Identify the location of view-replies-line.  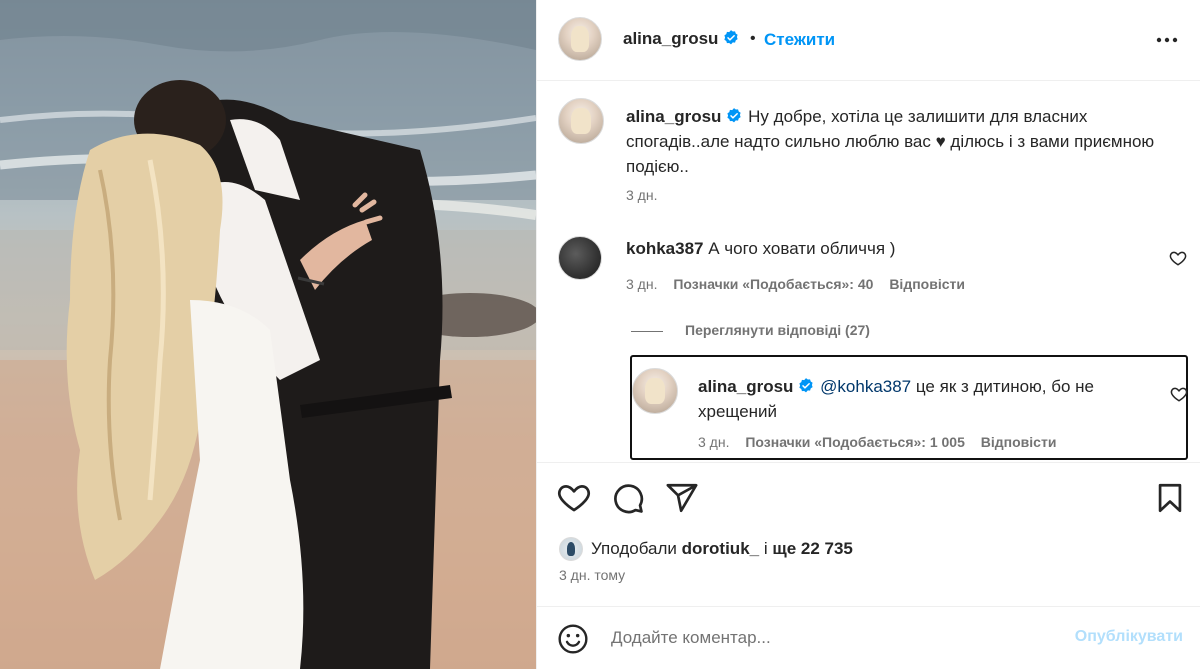
(647, 331).